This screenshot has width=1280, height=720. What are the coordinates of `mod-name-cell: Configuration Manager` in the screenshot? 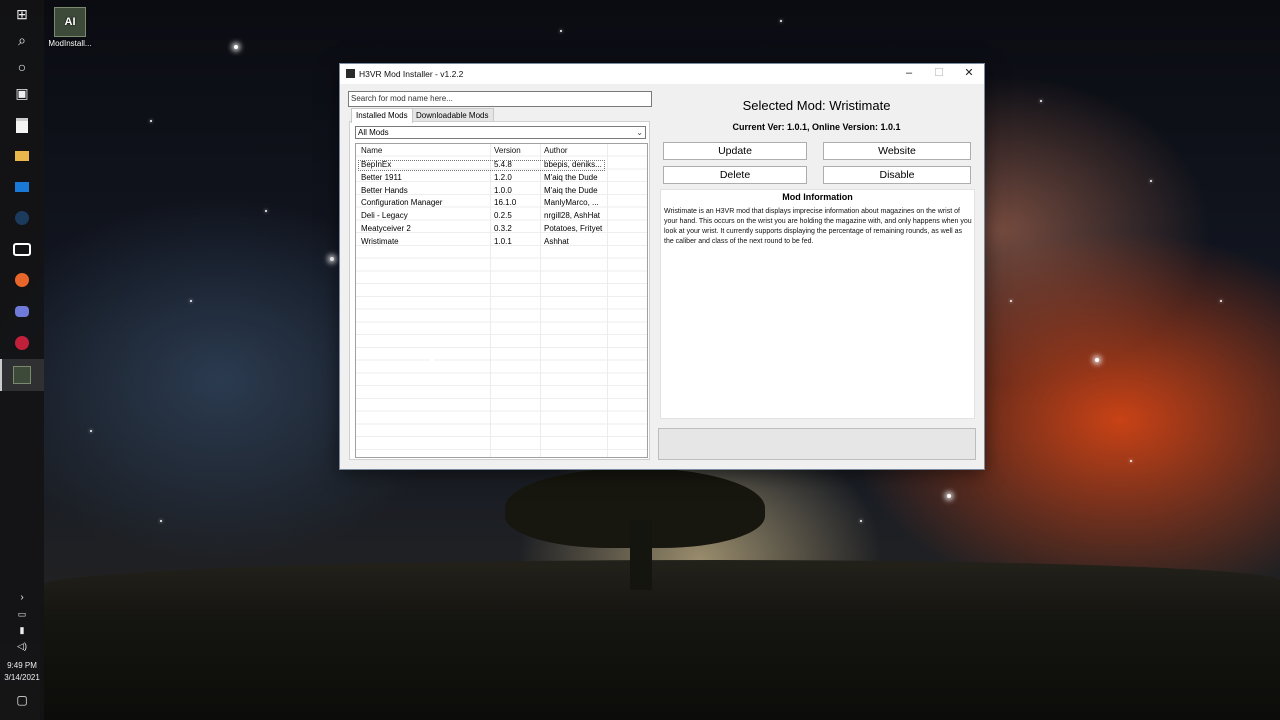 It's located at (402, 203).